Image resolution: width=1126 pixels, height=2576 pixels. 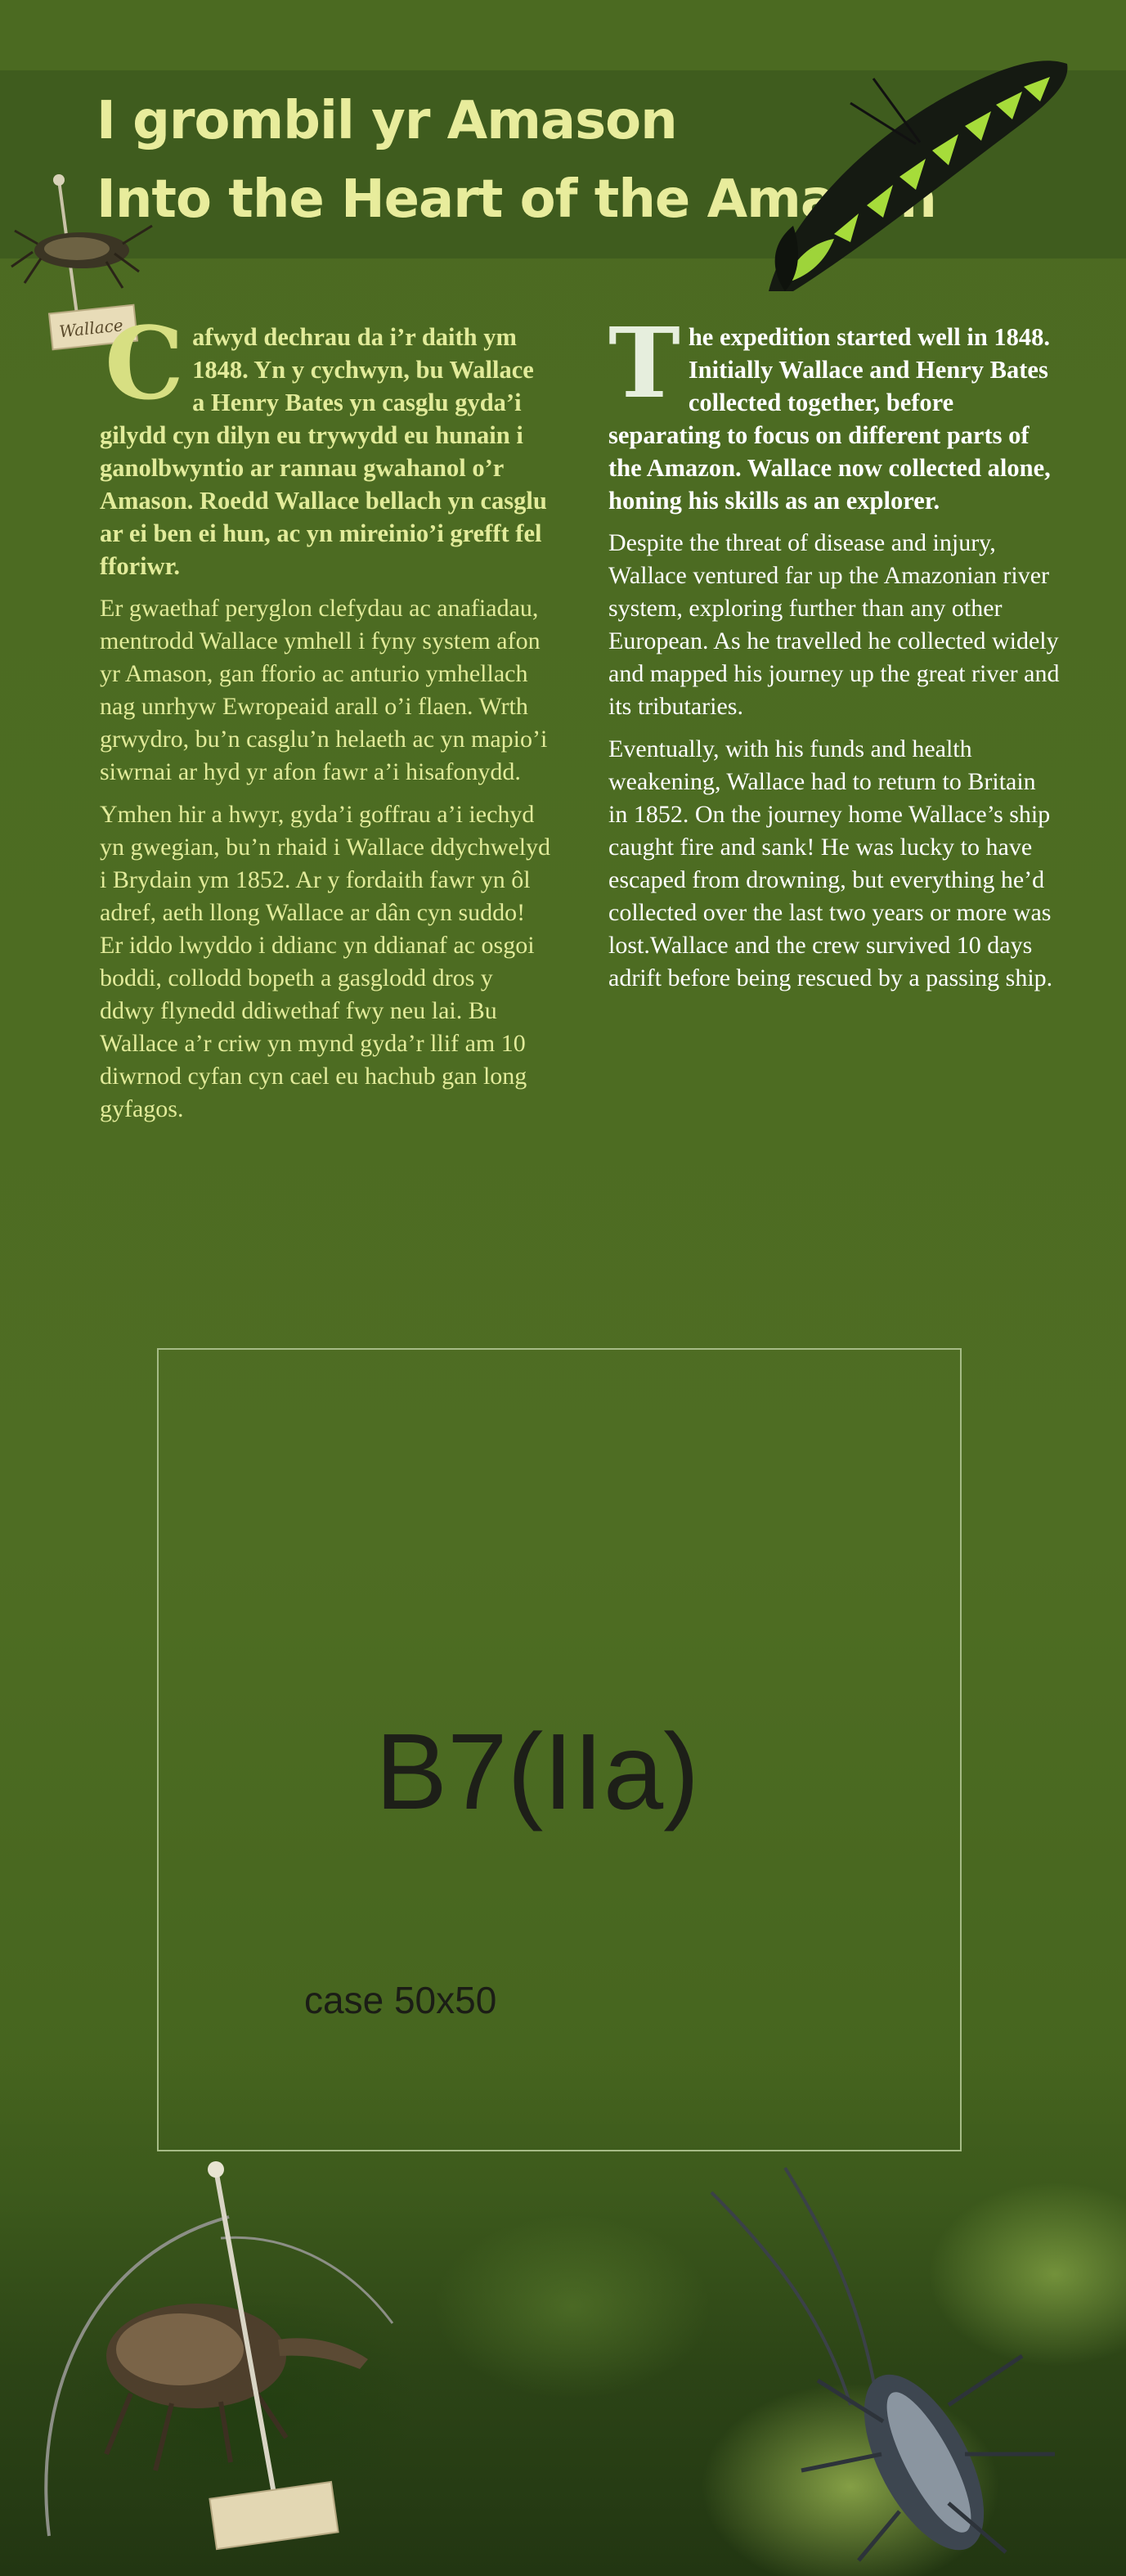 What do you see at coordinates (400, 2000) in the screenshot?
I see `case-size-label: case 50x50` at bounding box center [400, 2000].